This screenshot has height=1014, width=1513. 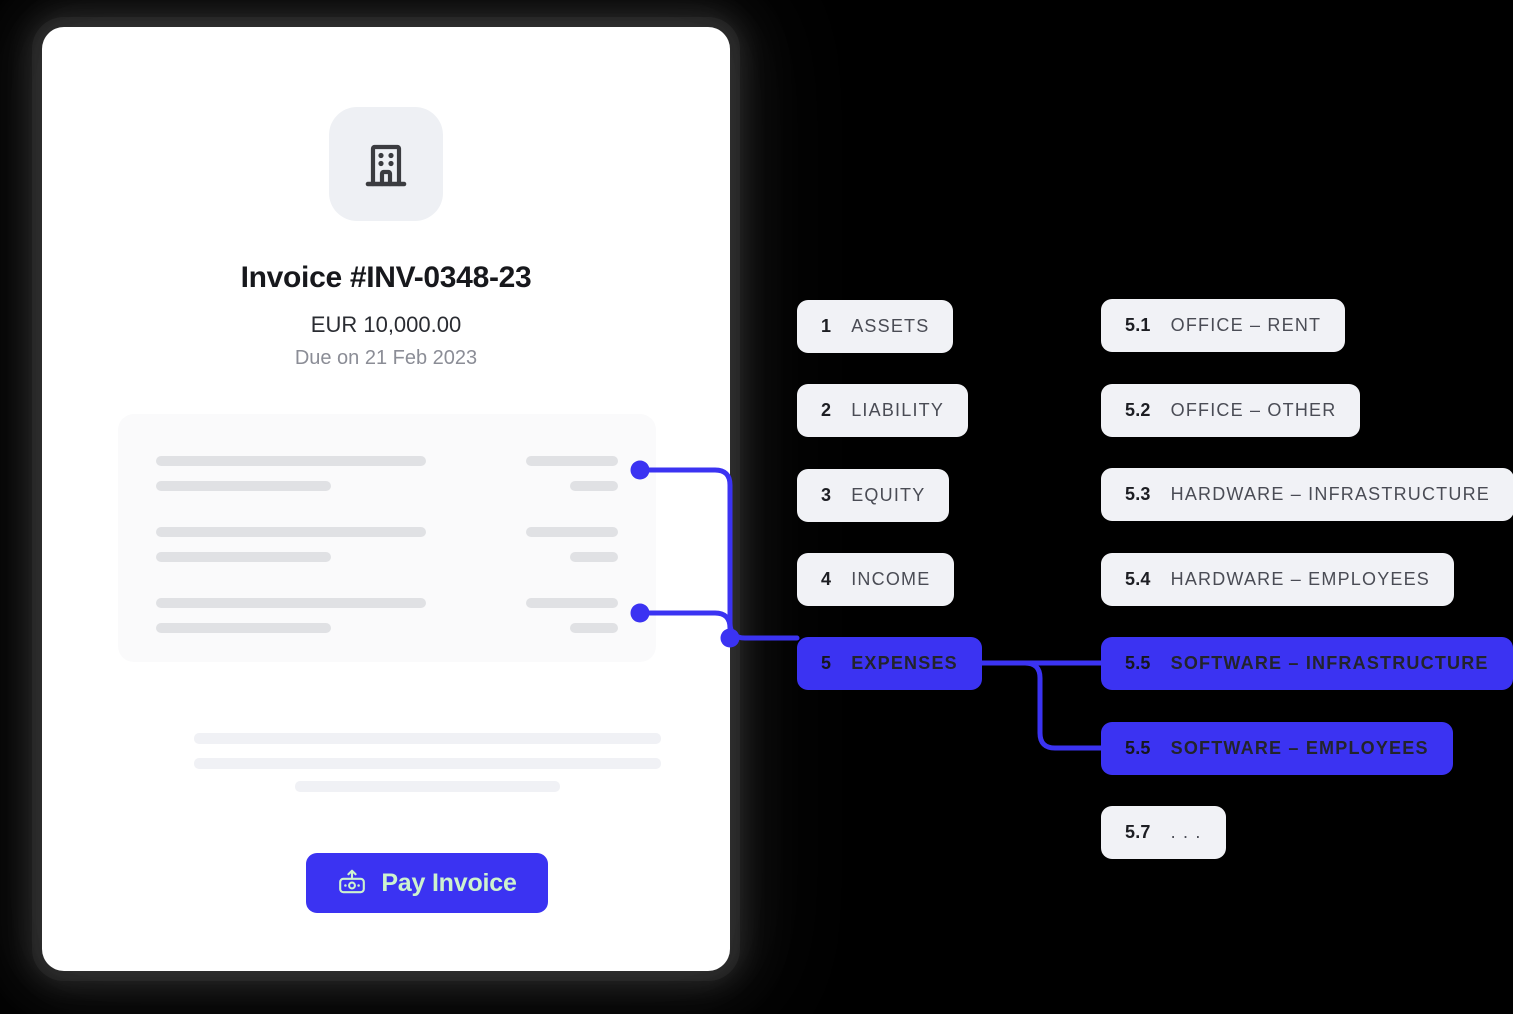 What do you see at coordinates (386, 277) in the screenshot?
I see `invoice-title: Invoice #INV-0348-23` at bounding box center [386, 277].